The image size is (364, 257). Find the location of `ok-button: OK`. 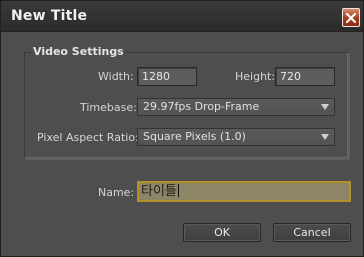

ok-button: OK is located at coordinates (222, 232).